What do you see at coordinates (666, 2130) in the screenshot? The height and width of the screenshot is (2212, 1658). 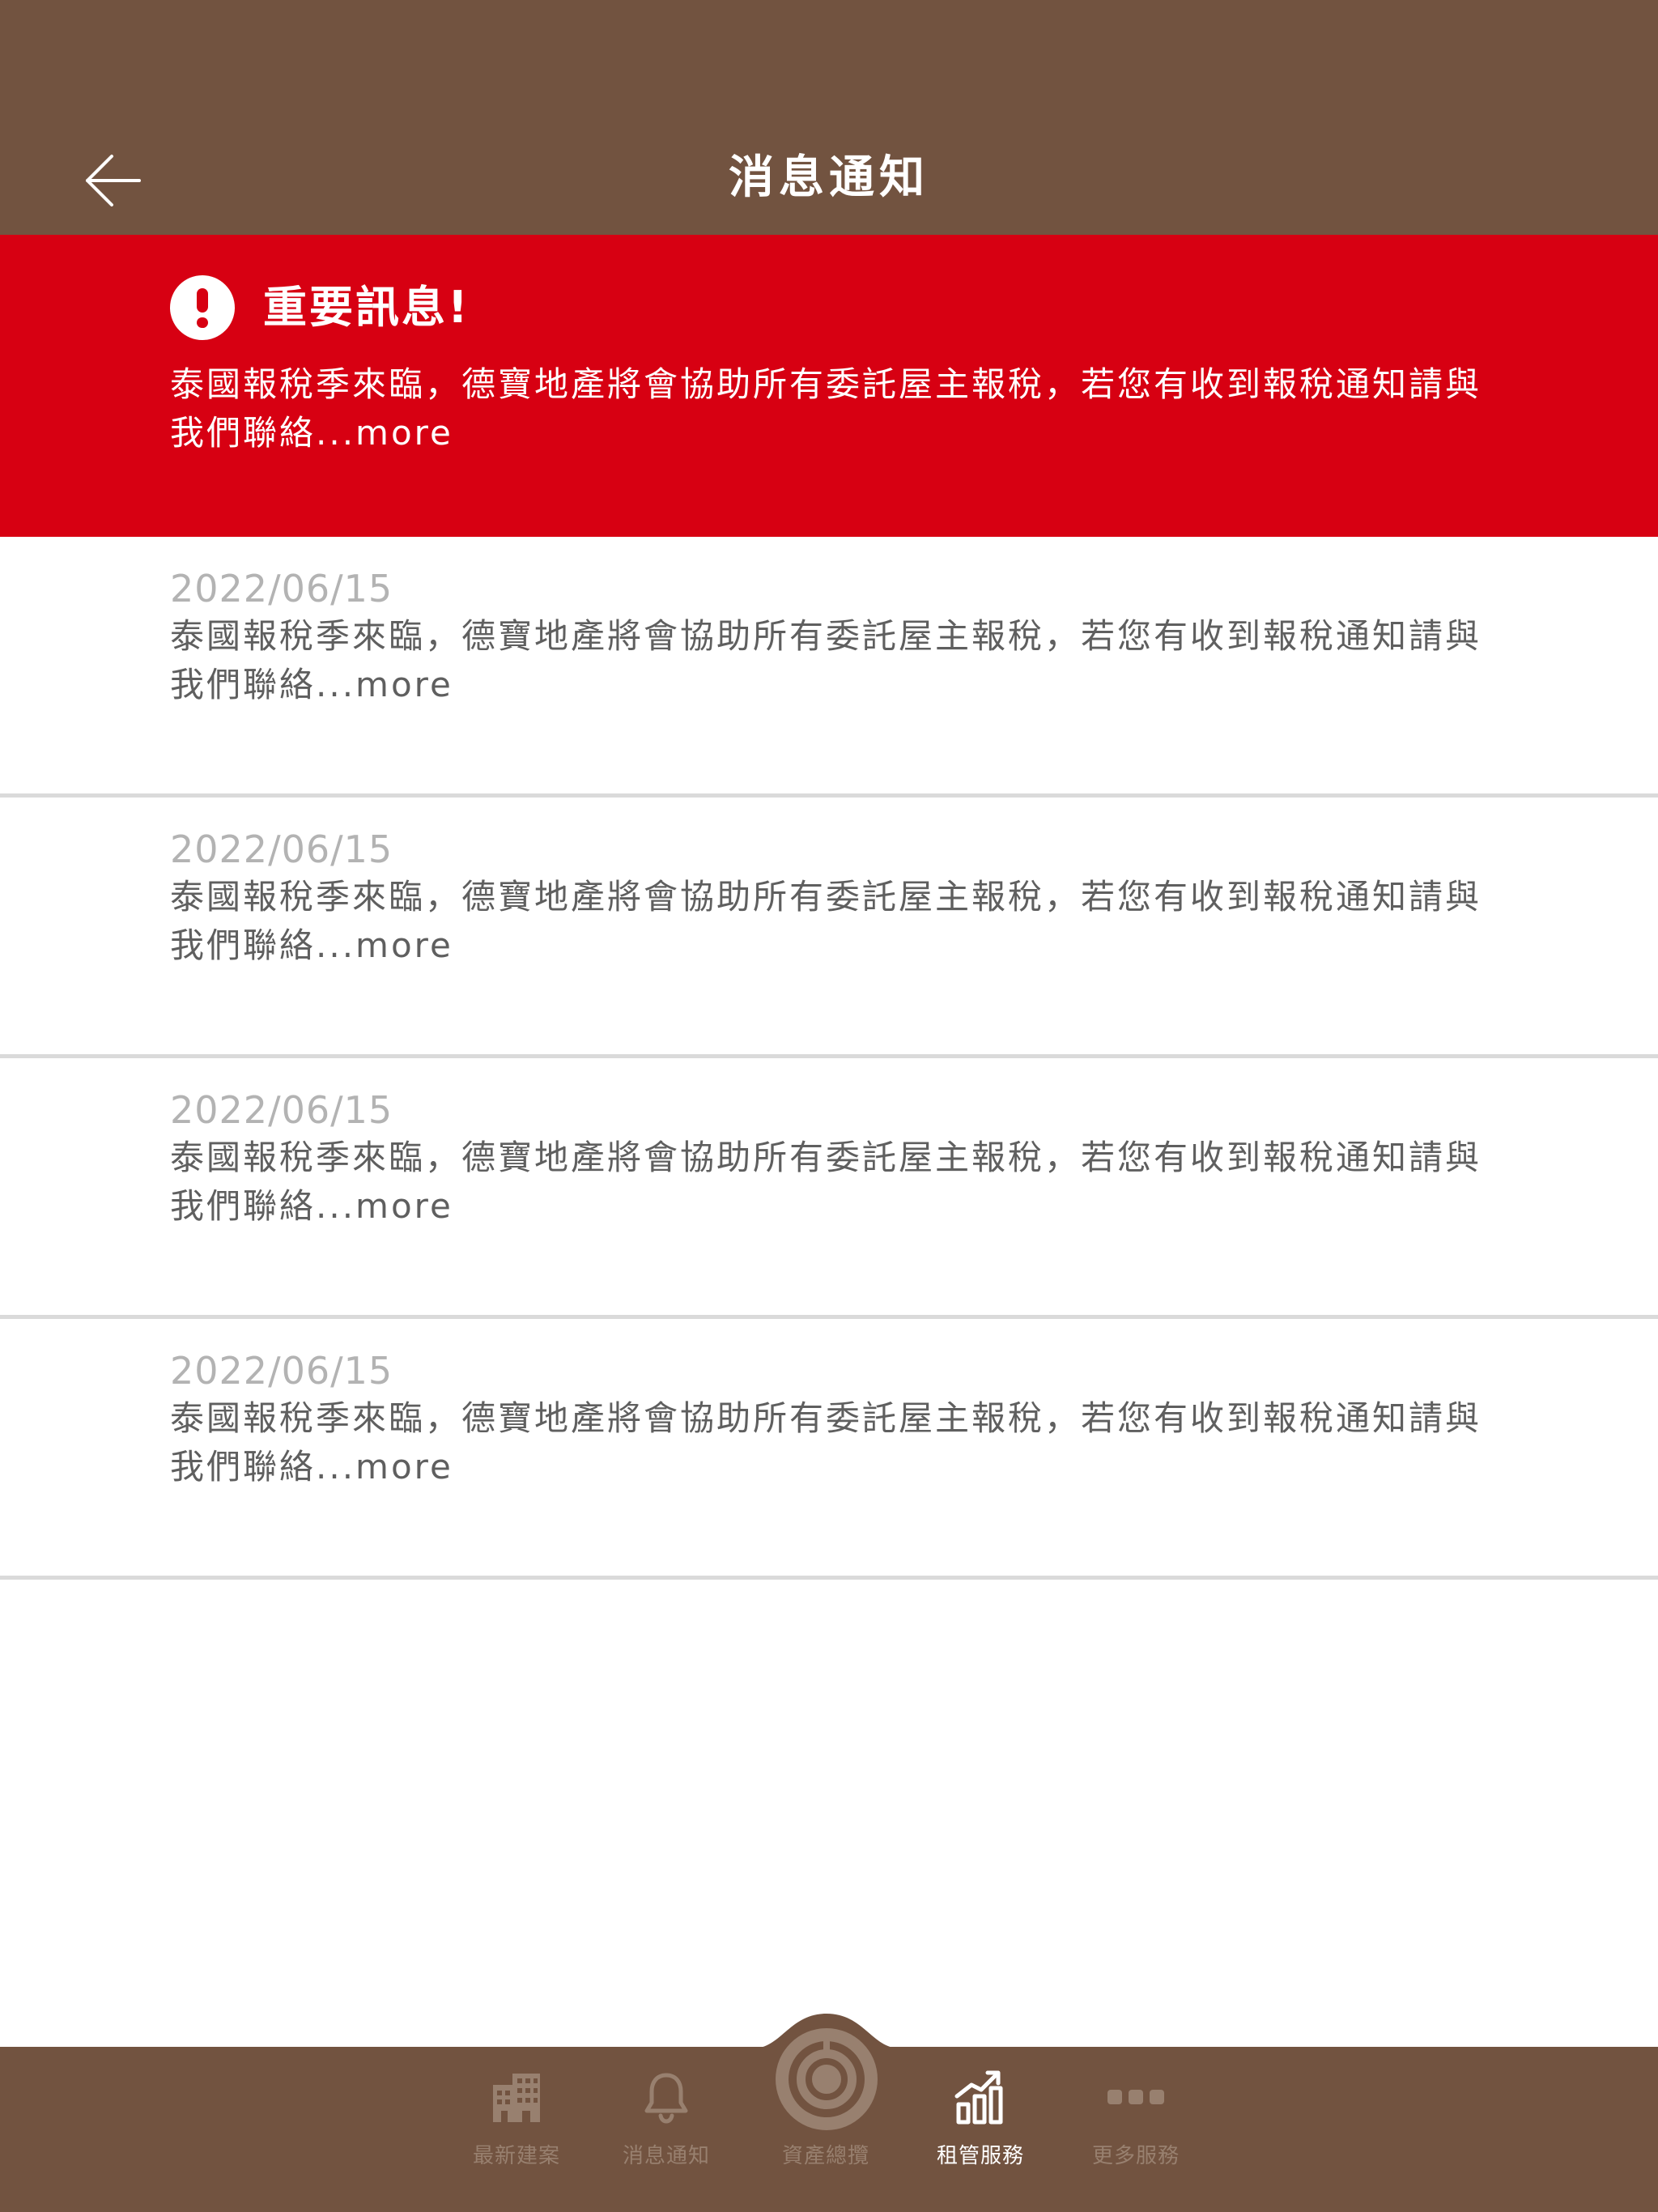 I see `tab-notifications: 消息通知` at bounding box center [666, 2130].